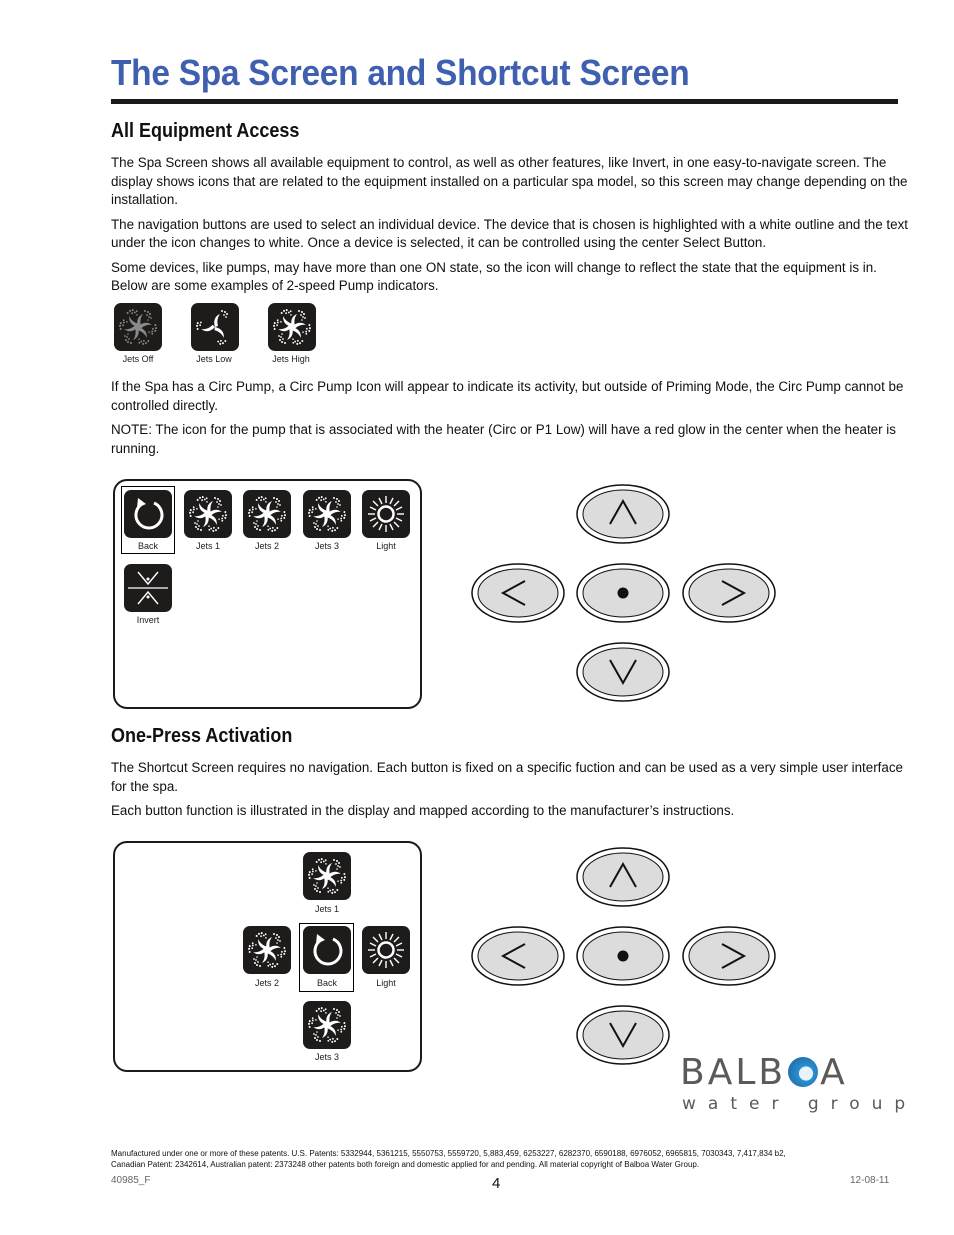  I want to click on document-code: 40985_F, so click(131, 1180).